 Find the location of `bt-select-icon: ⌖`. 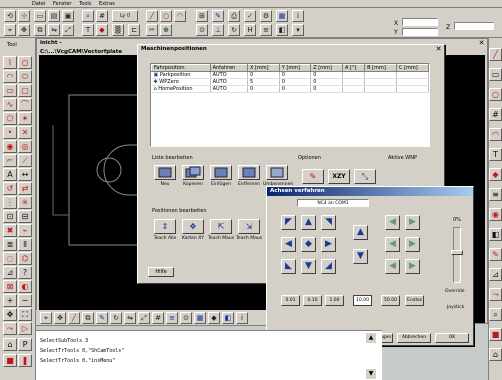

bt-select-icon: ⌖ is located at coordinates (46, 318).